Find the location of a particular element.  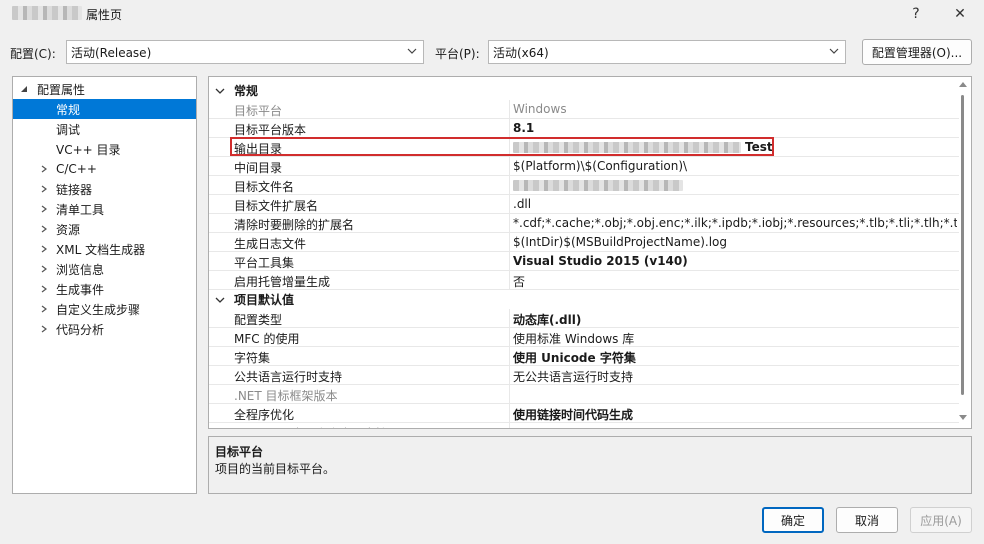

config-label: 配置(C): is located at coordinates (33, 54).